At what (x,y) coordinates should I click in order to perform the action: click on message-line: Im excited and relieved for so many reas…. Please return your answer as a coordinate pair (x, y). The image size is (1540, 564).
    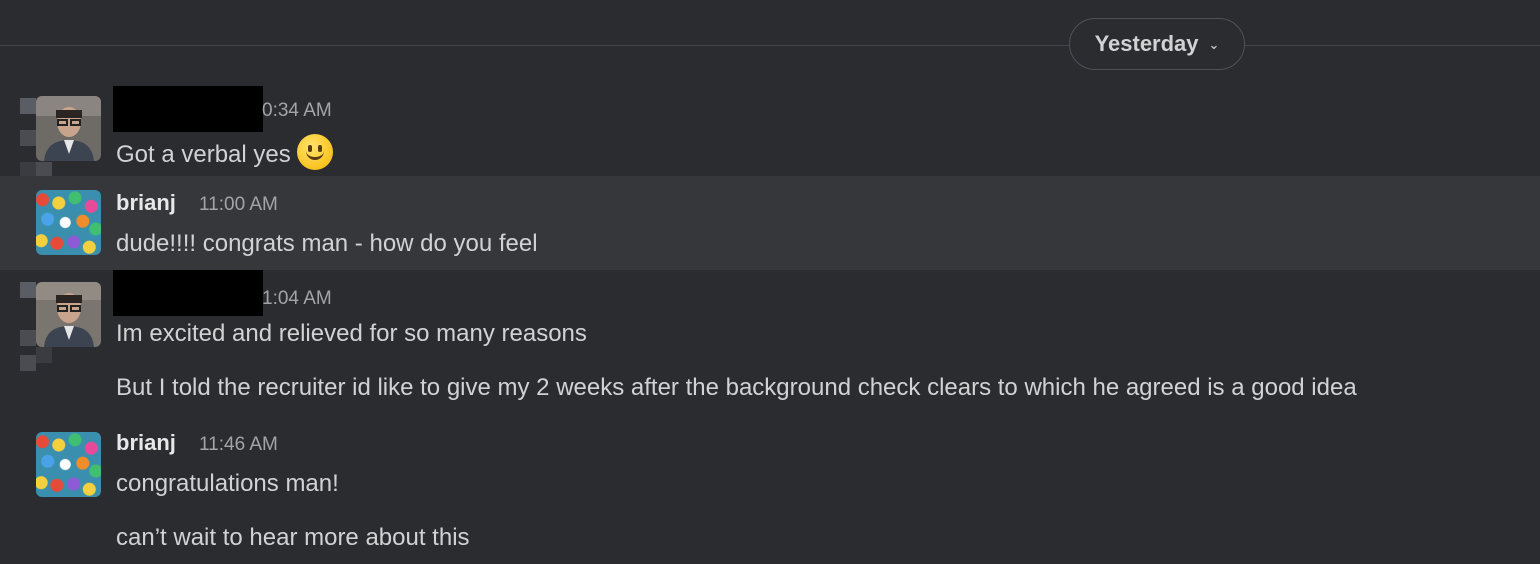
    Looking at the image, I should click on (351, 333).